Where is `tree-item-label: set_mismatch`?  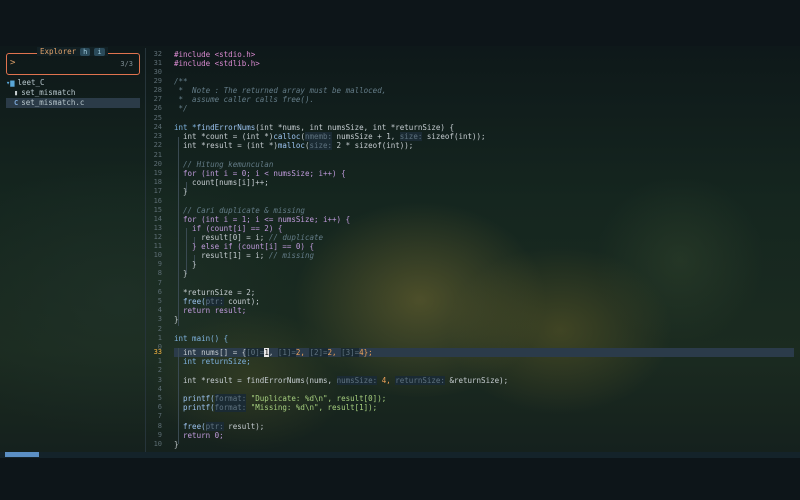
tree-item-label: set_mismatch is located at coordinates (48, 92).